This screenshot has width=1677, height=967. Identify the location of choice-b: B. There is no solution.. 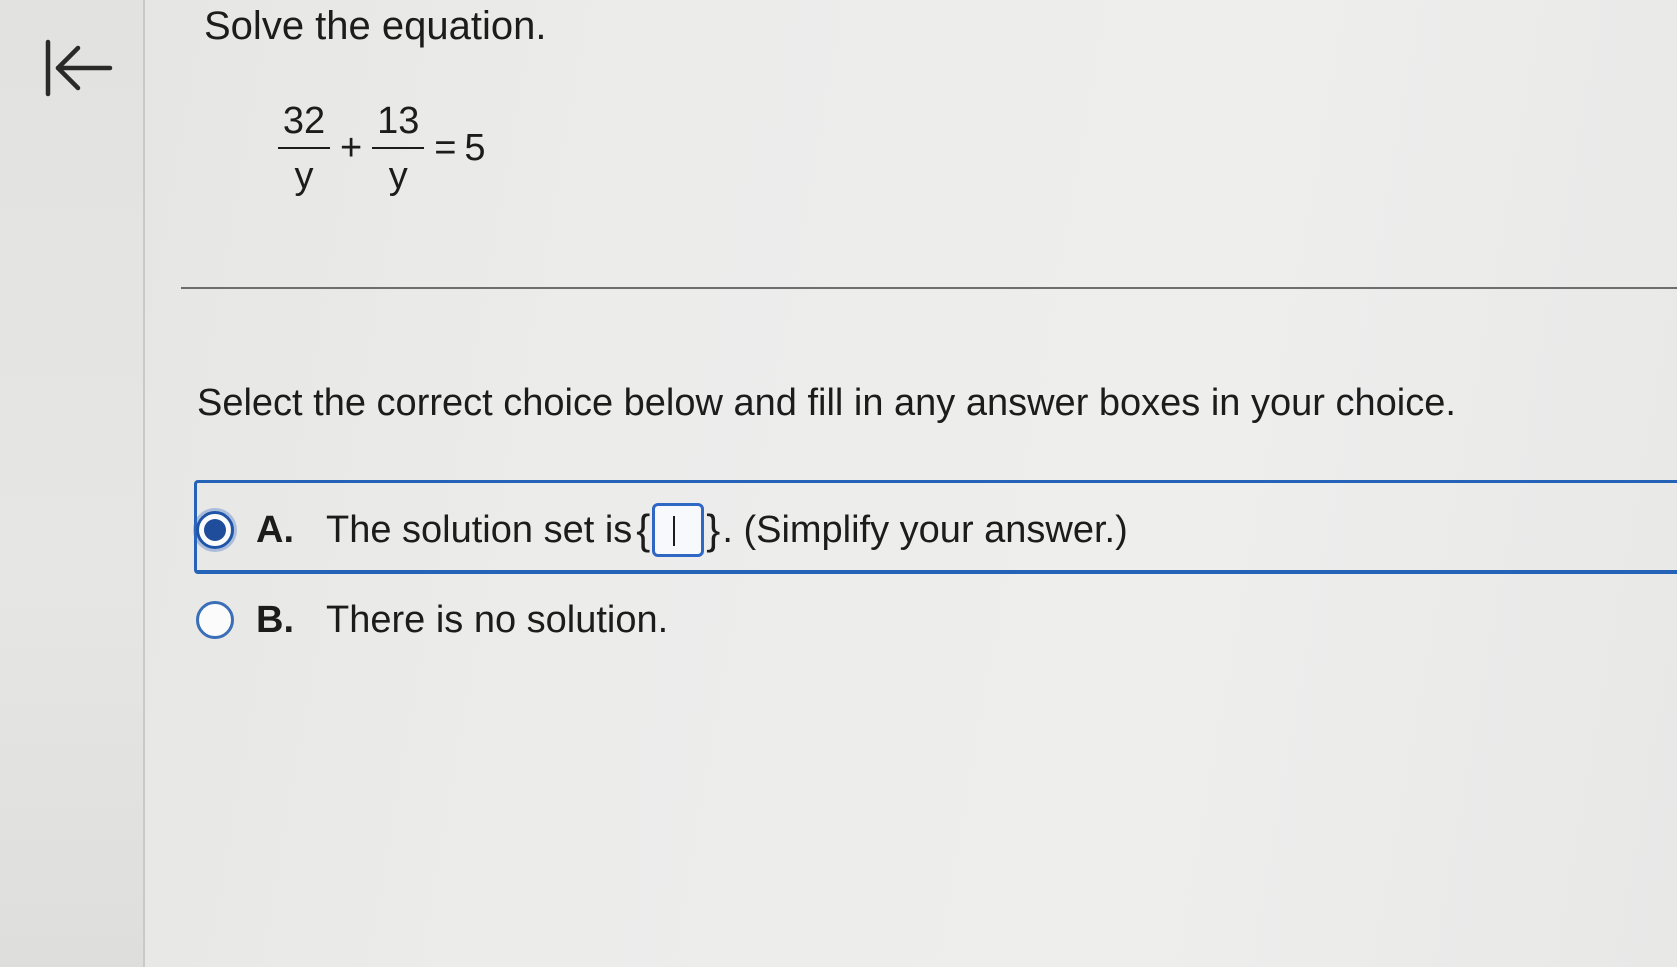
(432, 620).